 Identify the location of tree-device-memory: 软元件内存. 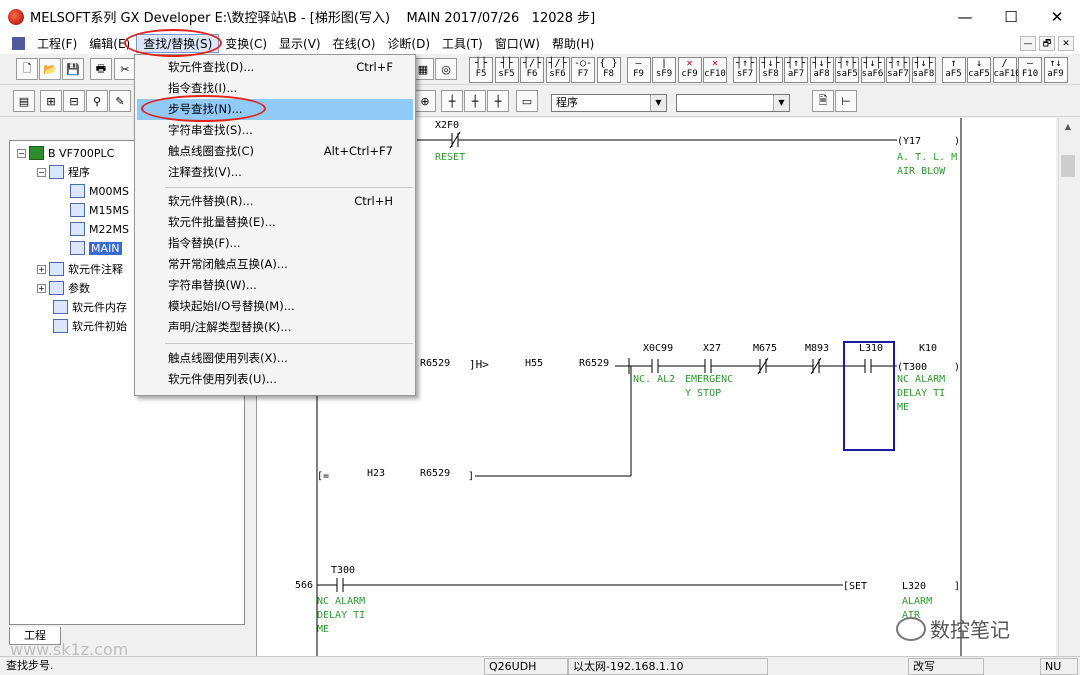
(90, 307).